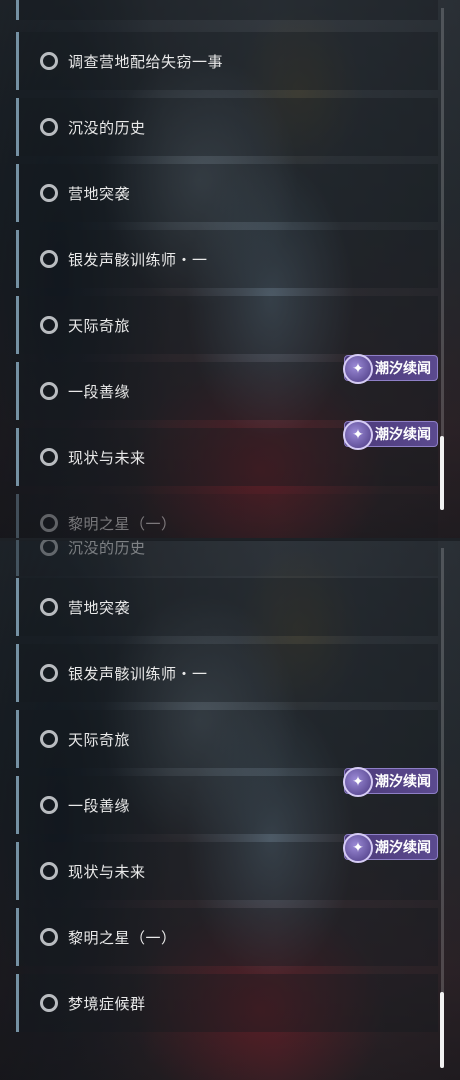 The height and width of the screenshot is (1080, 460). I want to click on quest-item: 梦境症候群, so click(227, 1003).